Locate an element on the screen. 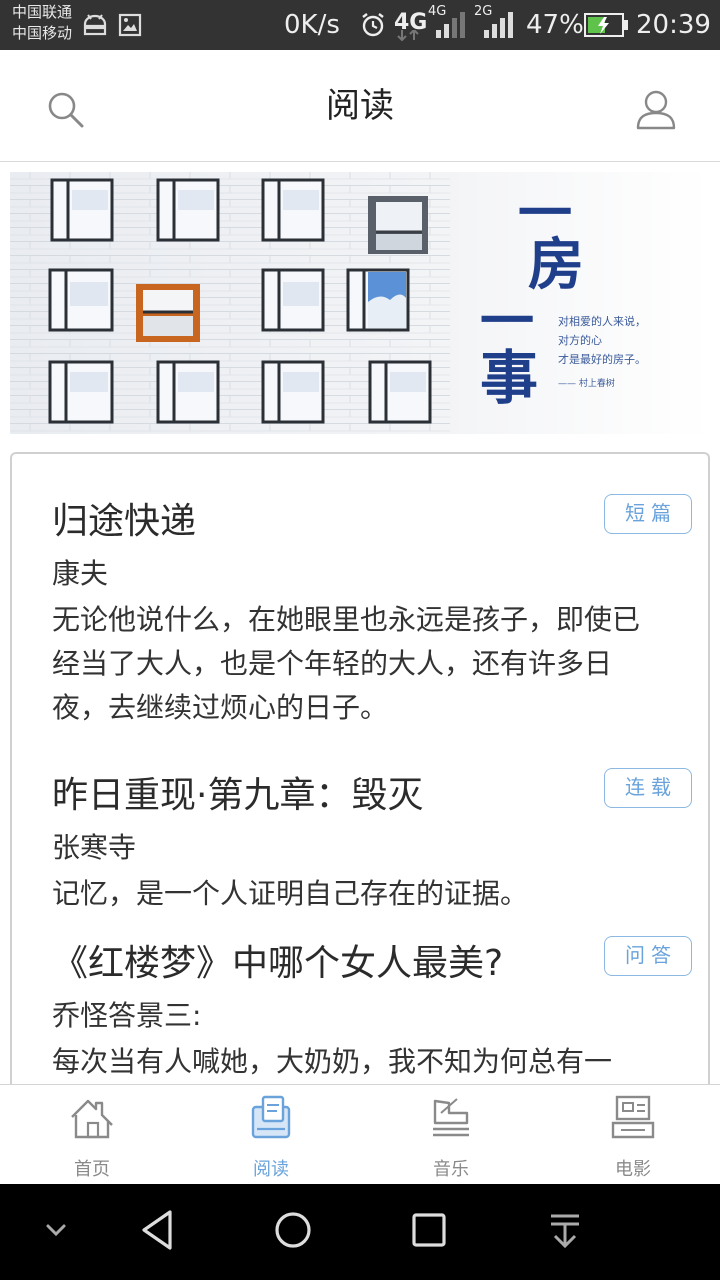  nav-label-home: 首页 is located at coordinates (92, 1169).